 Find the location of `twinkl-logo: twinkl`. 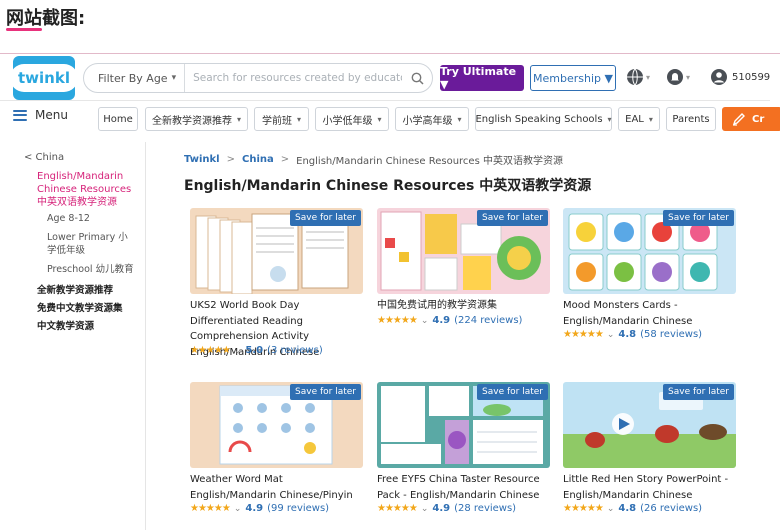

twinkl-logo: twinkl is located at coordinates (44, 78).